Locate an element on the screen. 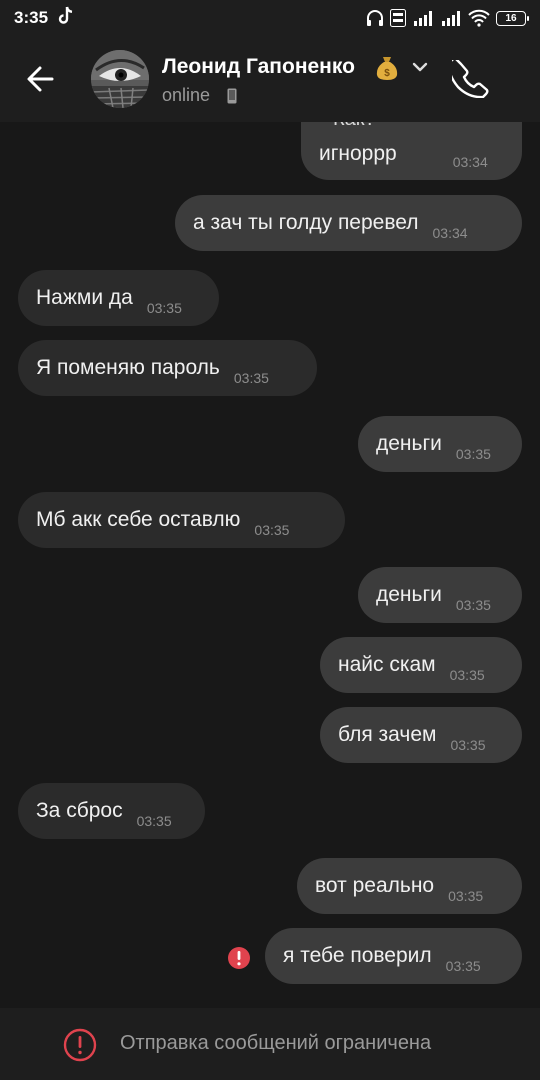 The height and width of the screenshot is (1080, 540). restriction-message: Отправка сообщений ограничена is located at coordinates (276, 1043).